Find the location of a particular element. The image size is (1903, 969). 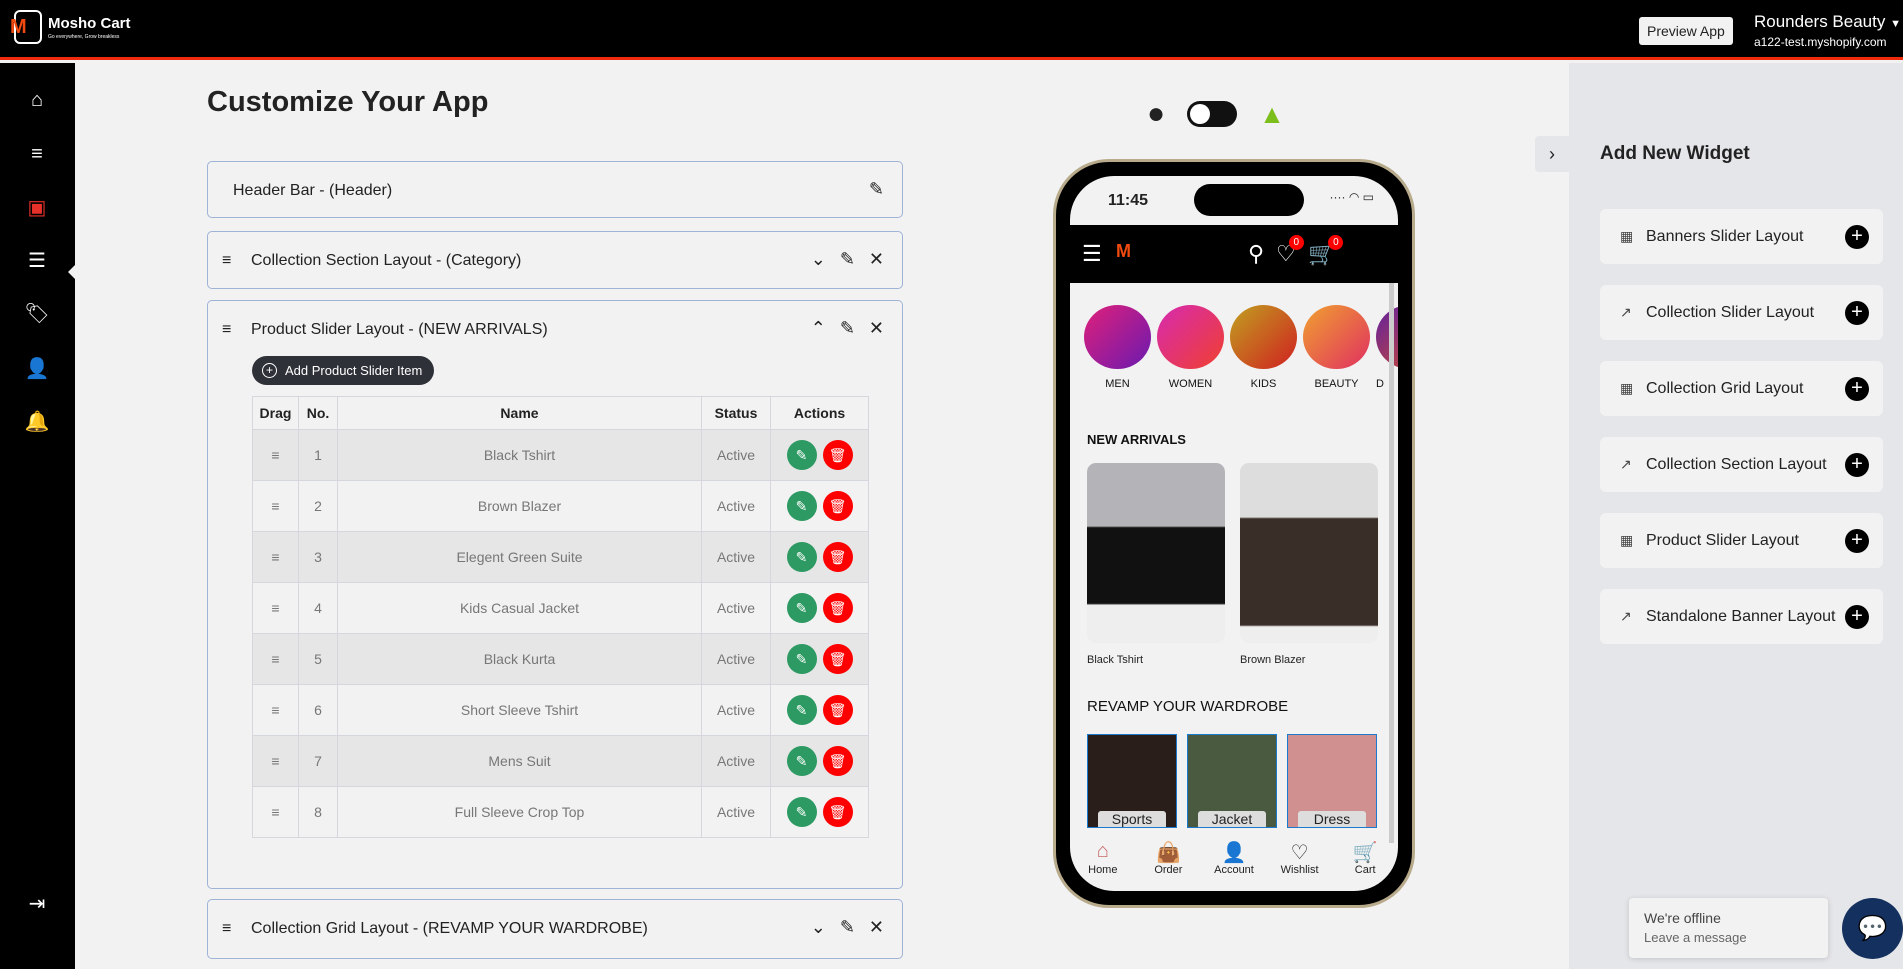

category-partial: D is located at coordinates (1387, 347).